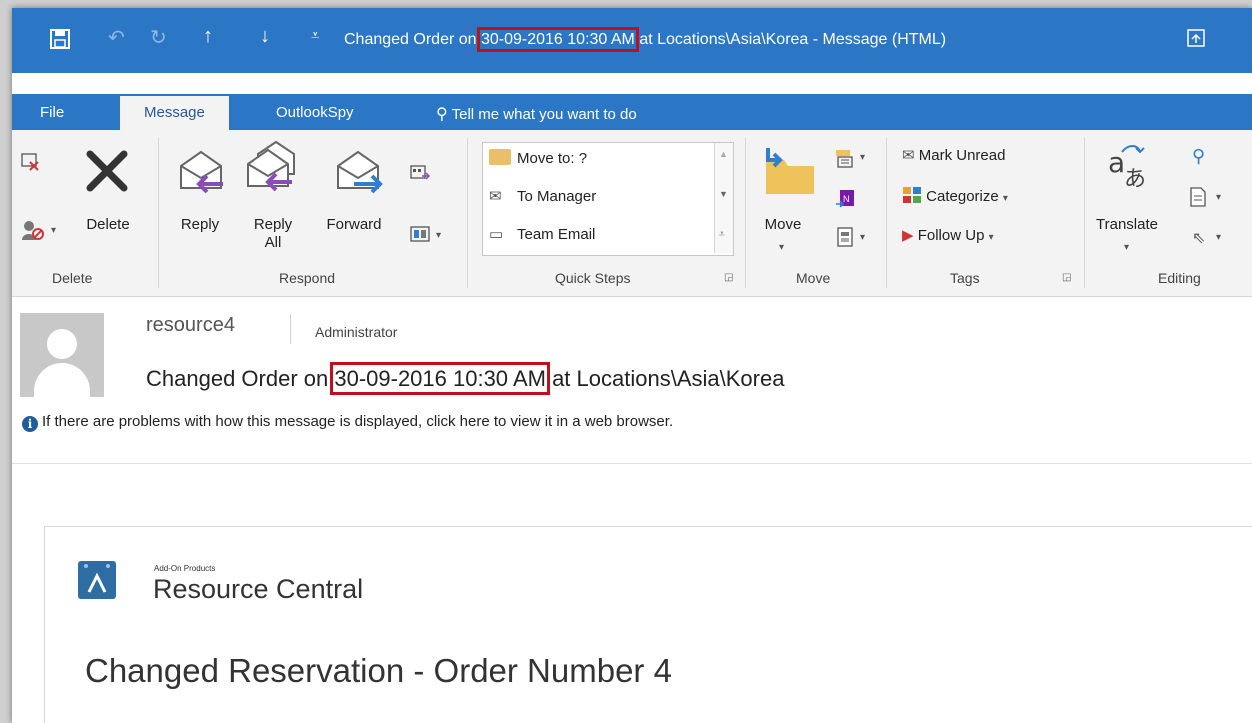 The image size is (1252, 723). Describe the element at coordinates (722, 234) in the screenshot. I see `gallery-more-icon: ⩡` at that location.